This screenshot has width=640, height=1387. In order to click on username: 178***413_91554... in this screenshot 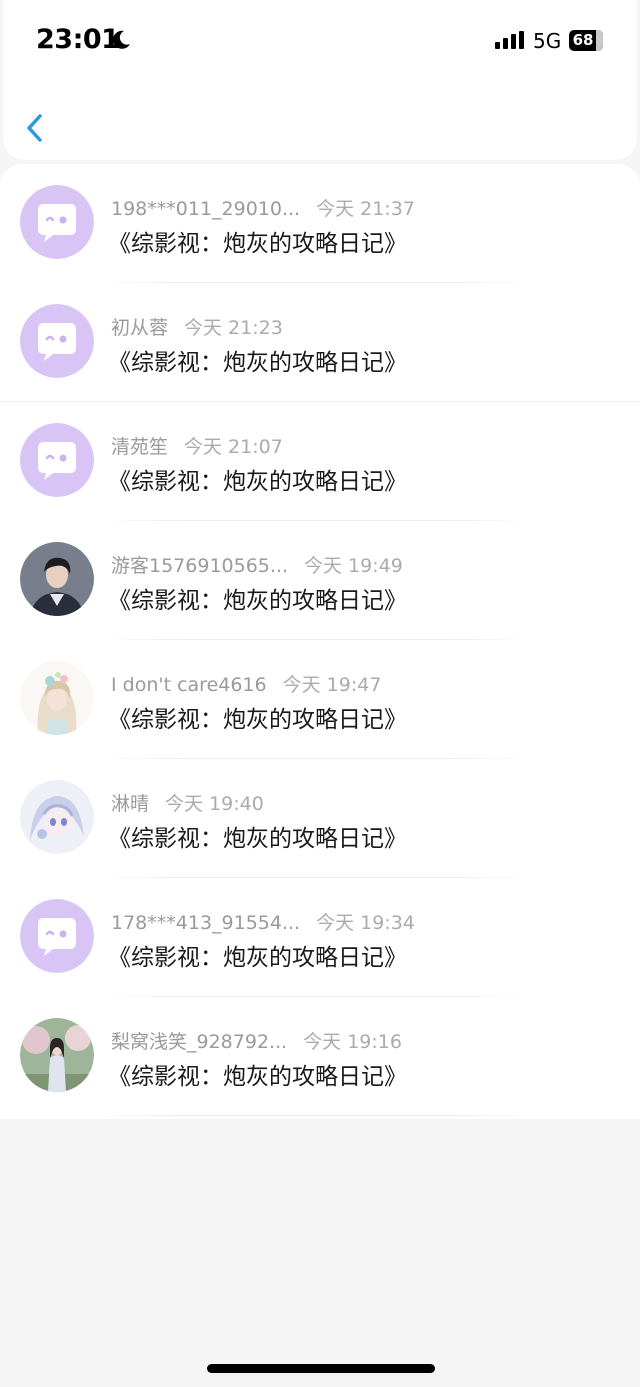, I will do `click(206, 923)`.